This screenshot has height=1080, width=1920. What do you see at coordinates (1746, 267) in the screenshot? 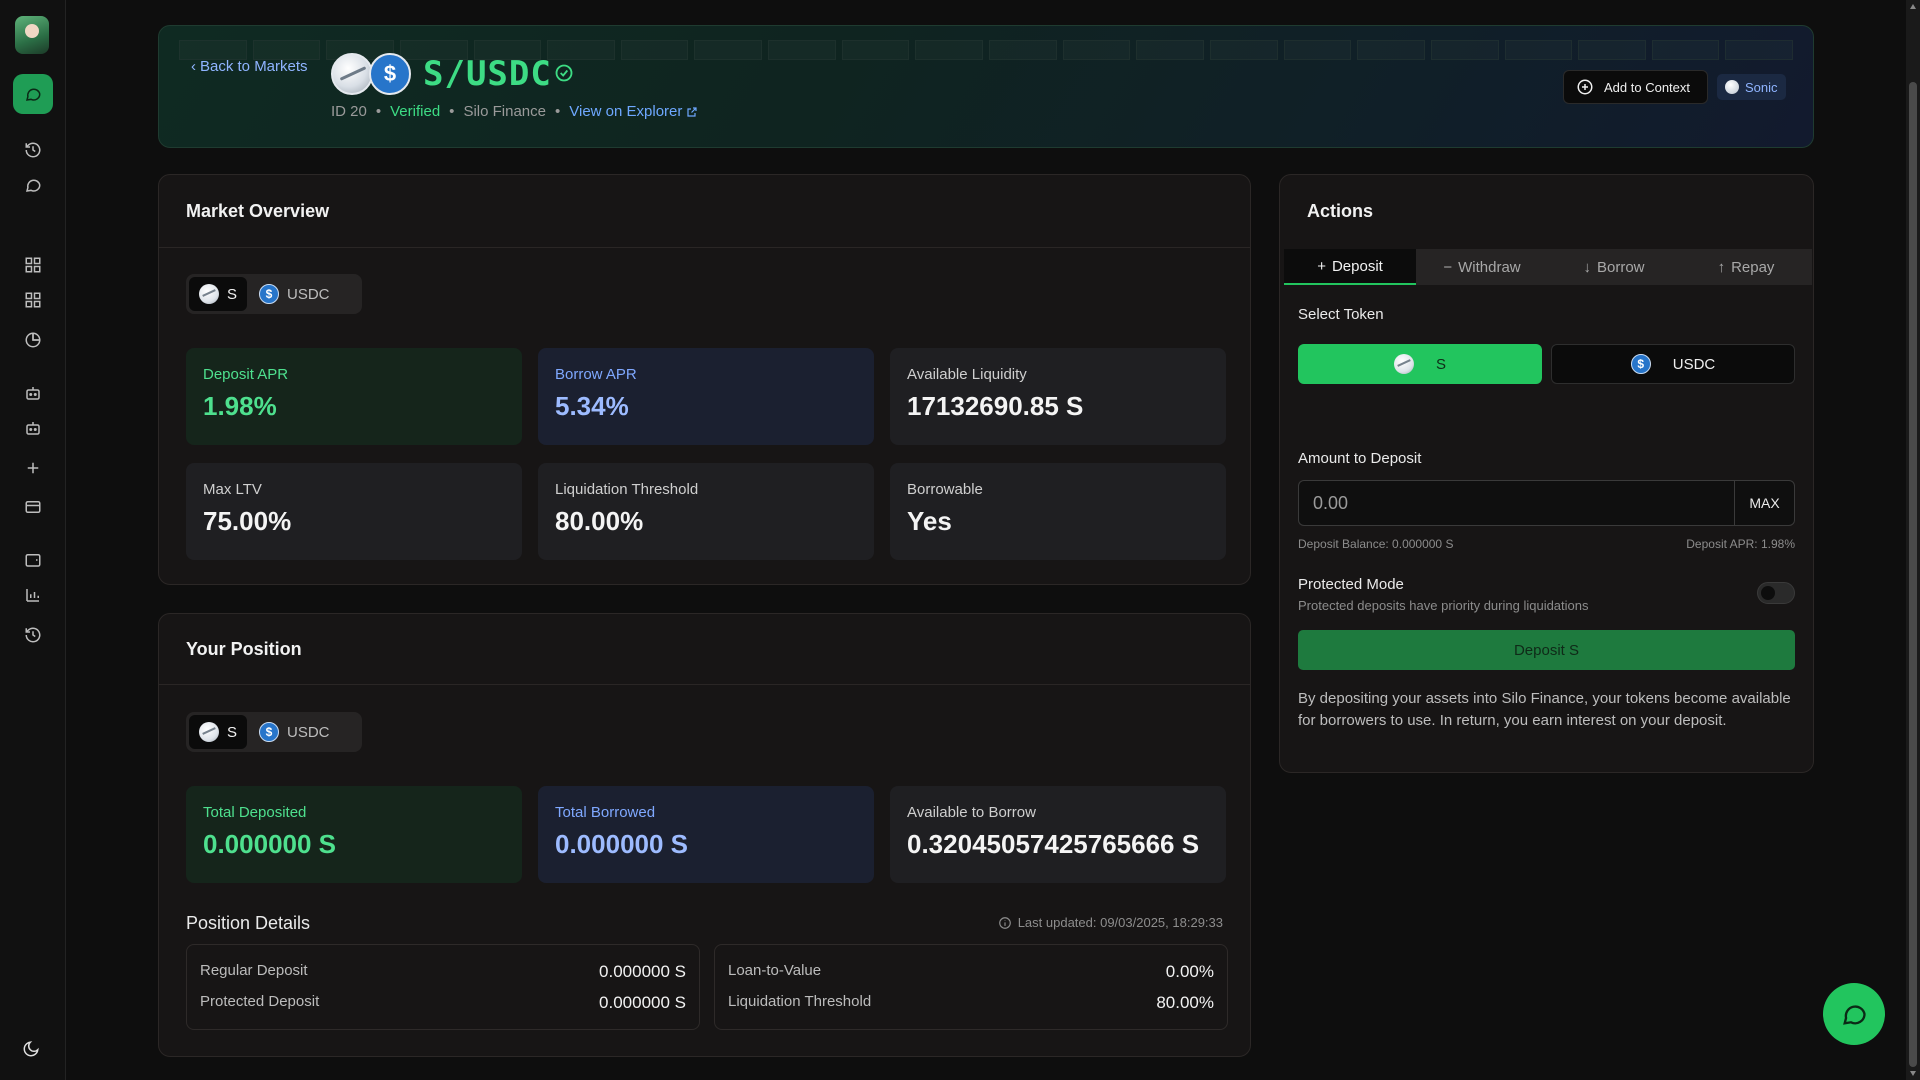
I see `tab-repay: ↑ Repay` at bounding box center [1746, 267].